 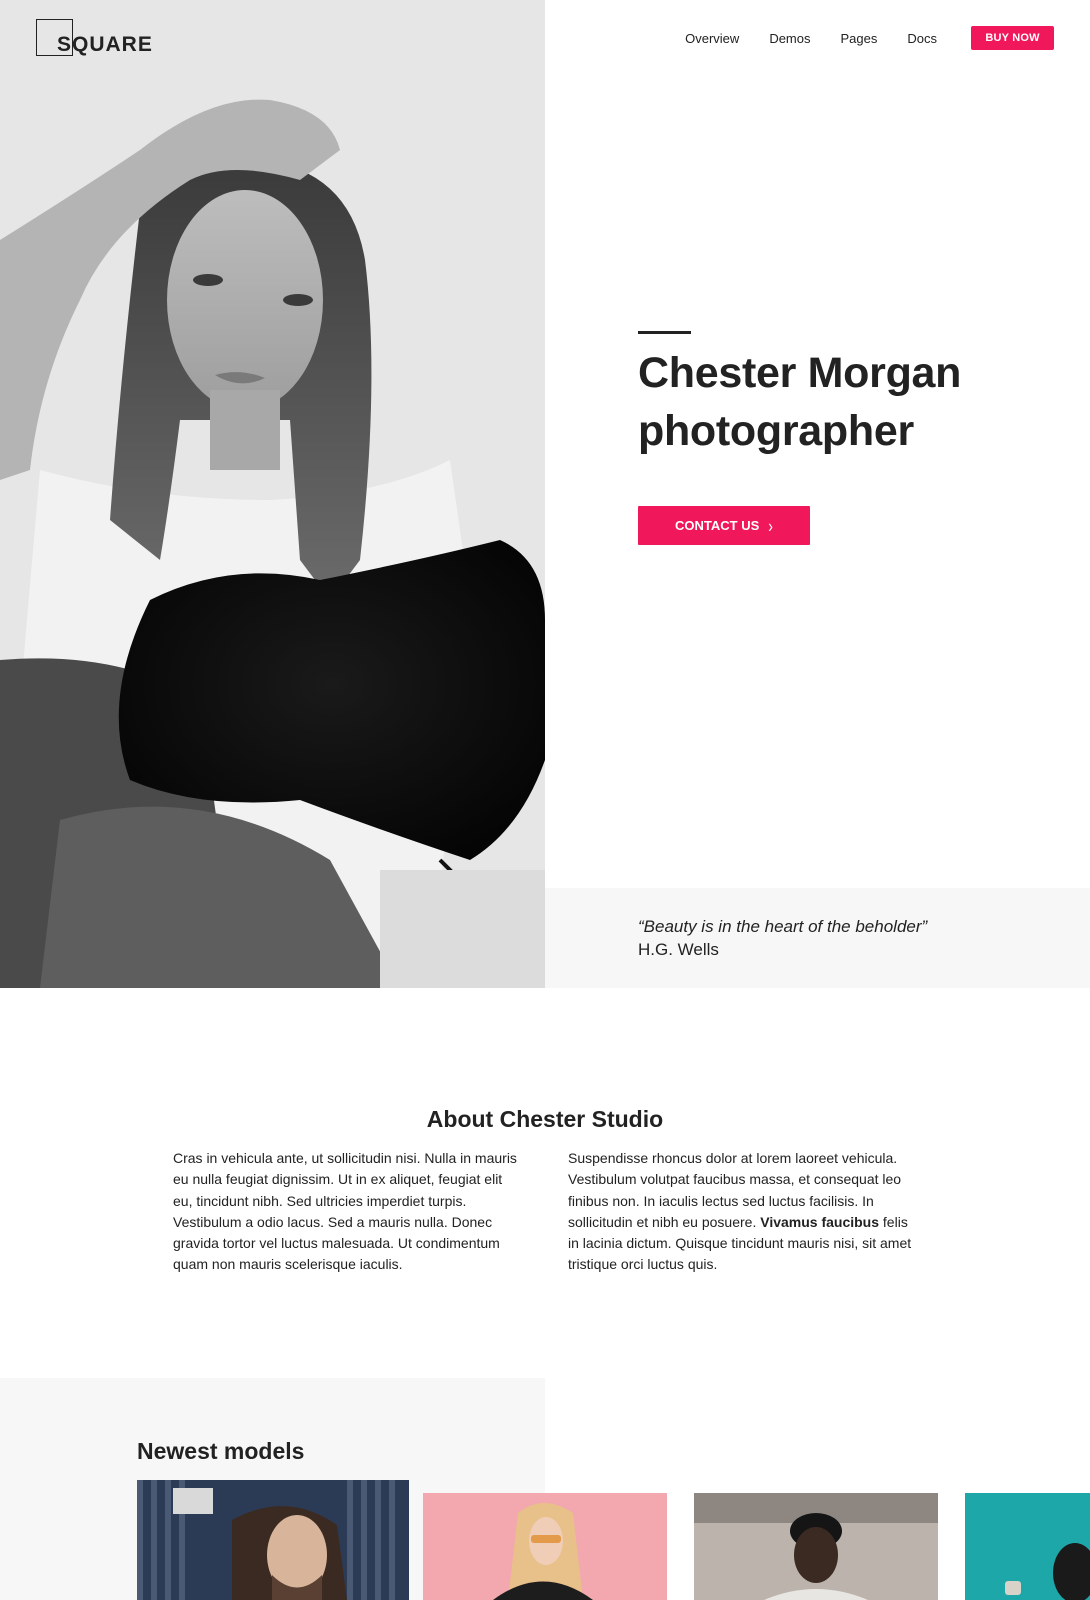 I want to click on quote-text: “Beauty is in the heart of the beholder”, so click(x=783, y=926).